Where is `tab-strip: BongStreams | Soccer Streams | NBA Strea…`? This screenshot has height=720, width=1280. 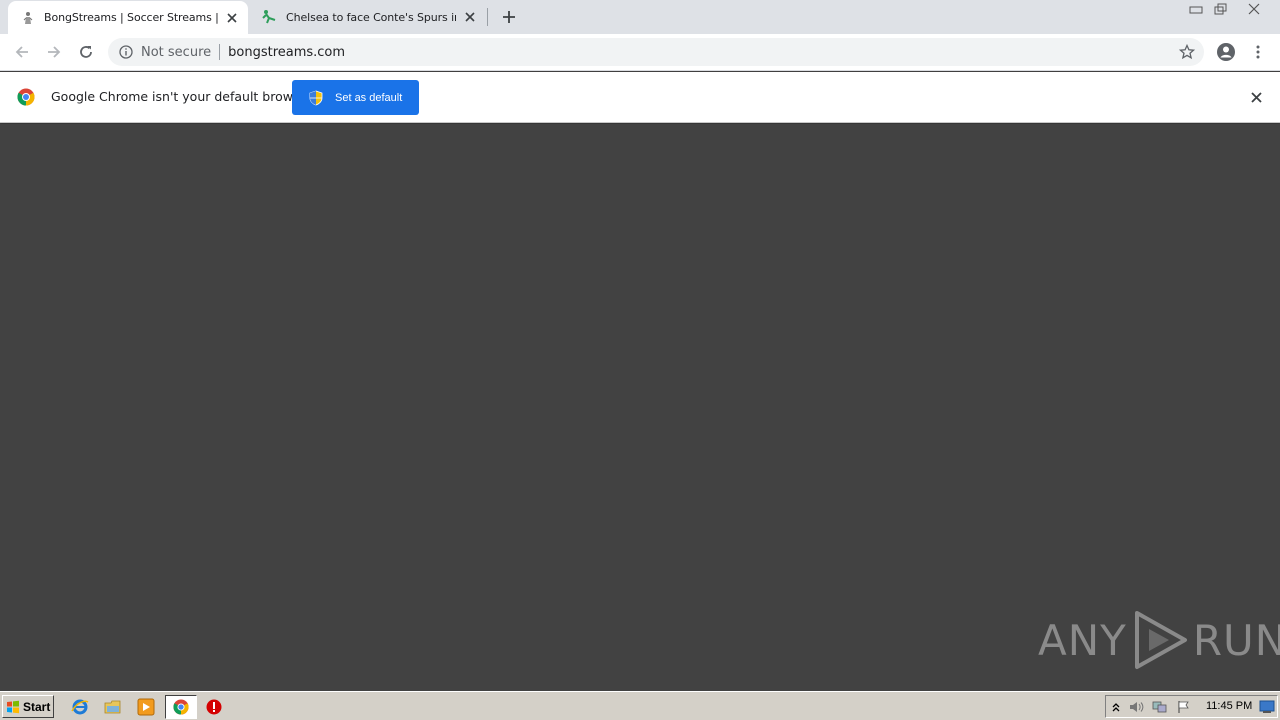 tab-strip: BongStreams | Soccer Streams | NBA Strea… is located at coordinates (640, 17).